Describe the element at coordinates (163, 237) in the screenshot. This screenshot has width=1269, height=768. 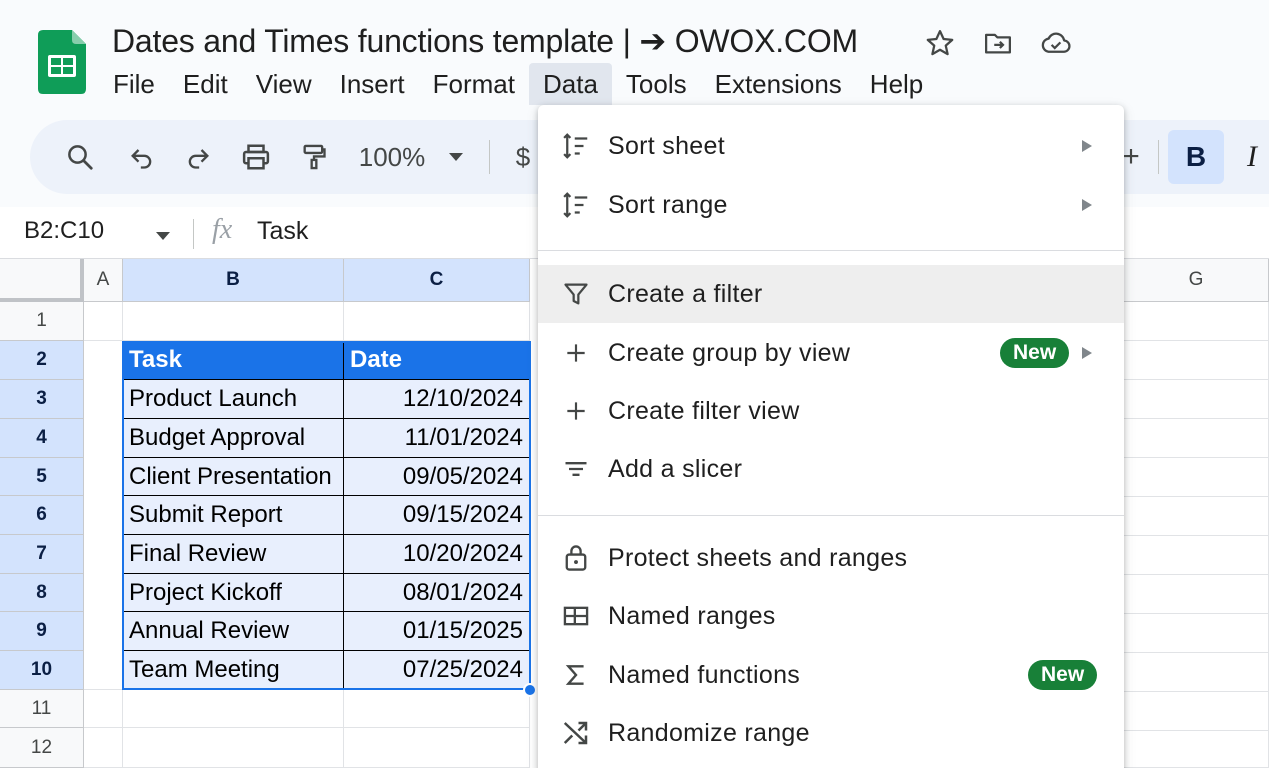
I see `name-box-dropdown-icon` at that location.